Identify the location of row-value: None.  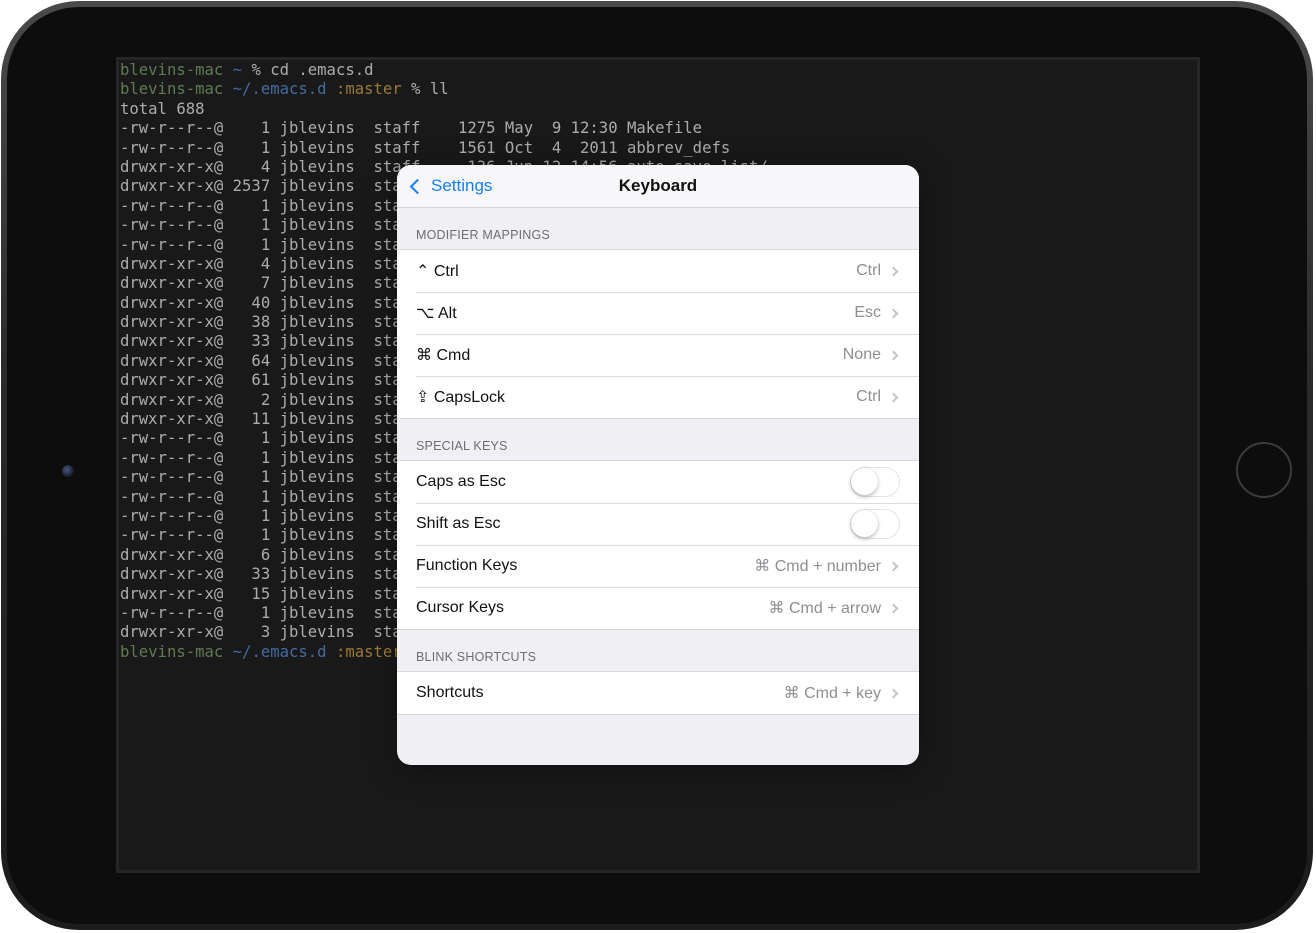
(861, 354).